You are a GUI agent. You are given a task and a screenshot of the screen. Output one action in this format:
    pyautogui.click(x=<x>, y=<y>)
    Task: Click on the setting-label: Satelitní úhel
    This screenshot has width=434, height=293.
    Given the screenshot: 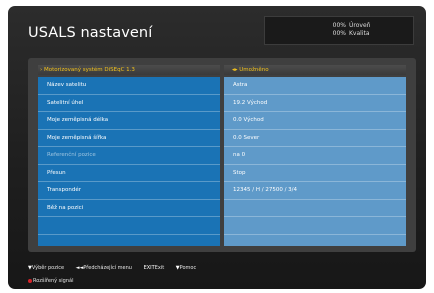 What is the action you would take?
    pyautogui.click(x=129, y=103)
    